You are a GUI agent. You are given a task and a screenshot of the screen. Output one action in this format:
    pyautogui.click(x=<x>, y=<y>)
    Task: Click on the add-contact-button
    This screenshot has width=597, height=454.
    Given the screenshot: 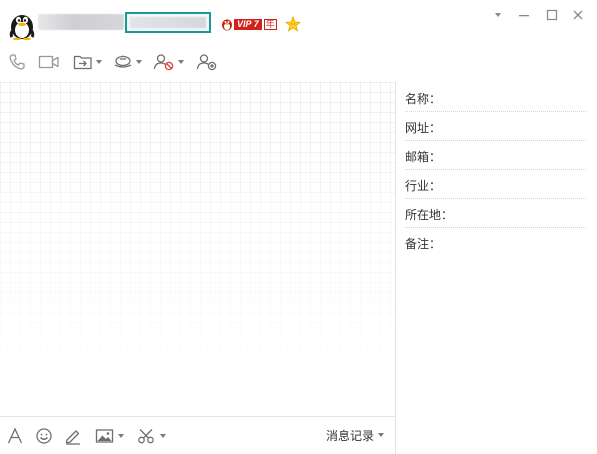 What is the action you would take?
    pyautogui.click(x=207, y=62)
    